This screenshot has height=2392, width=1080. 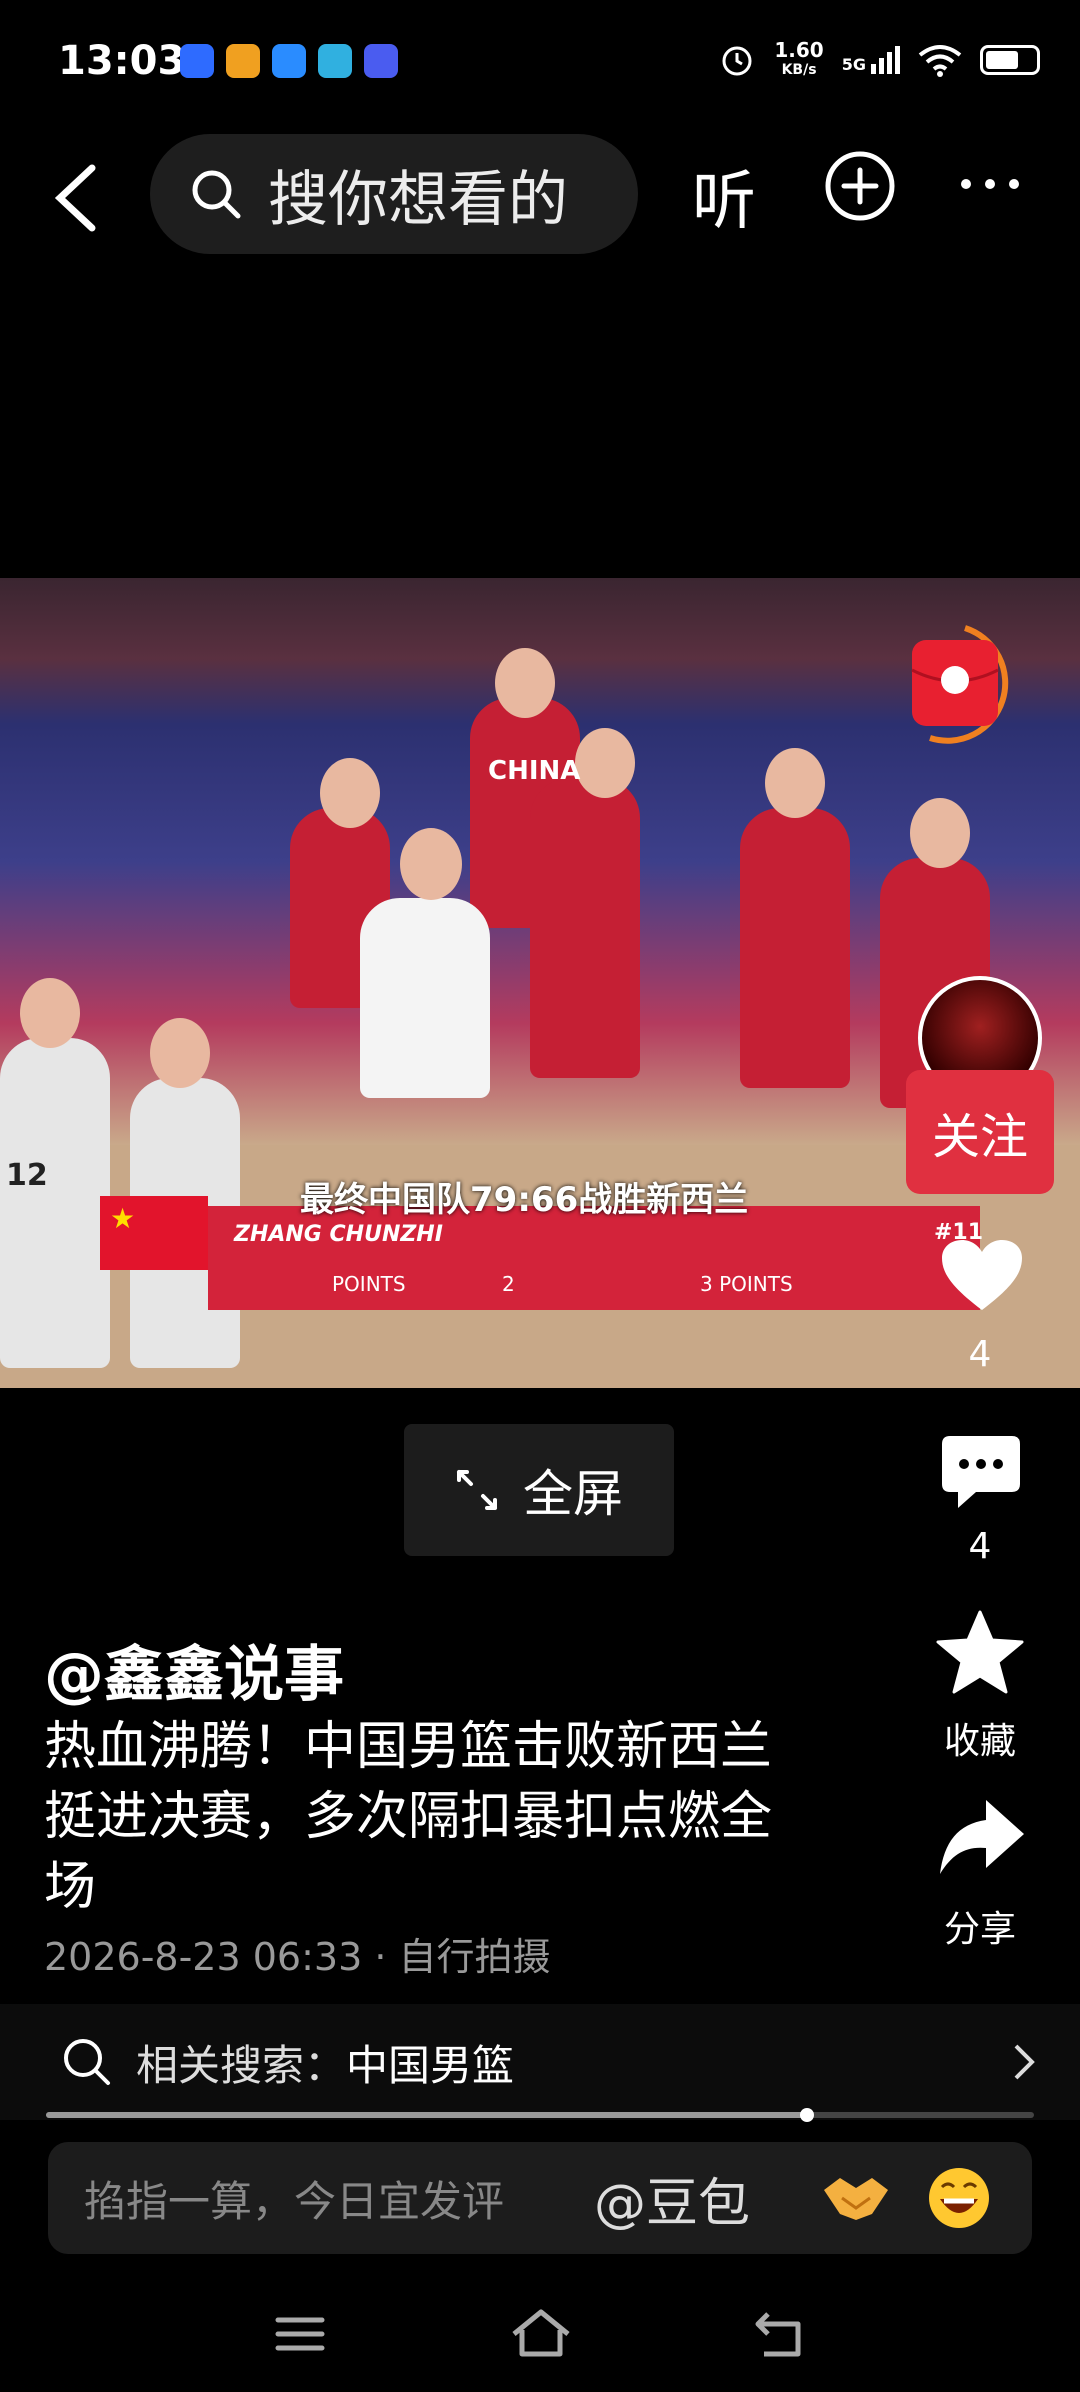 What do you see at coordinates (508, 1284) in the screenshot?
I see `stat-label: 2` at bounding box center [508, 1284].